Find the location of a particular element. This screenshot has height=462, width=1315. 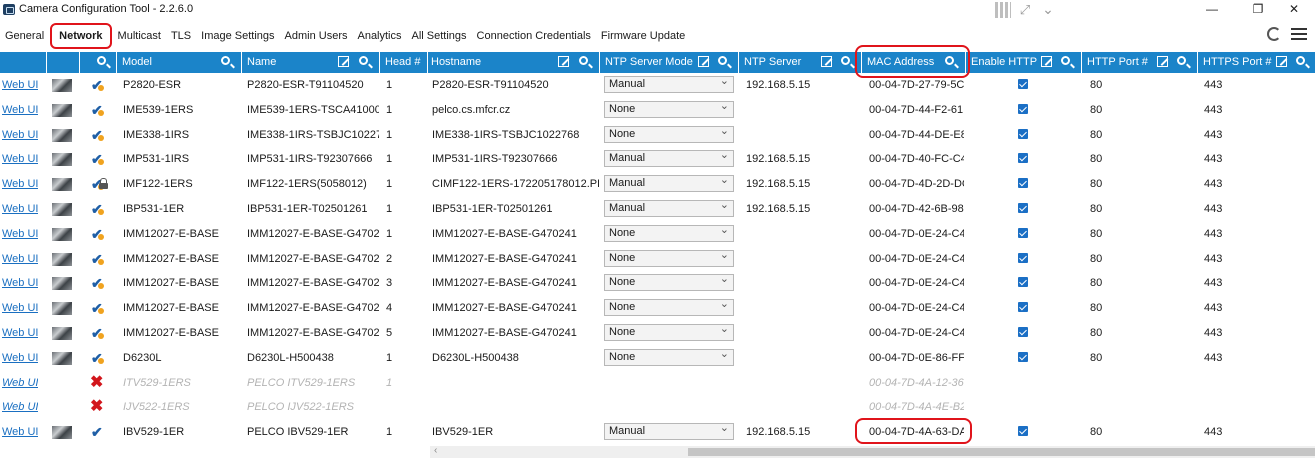

header-name: Name is located at coordinates (311, 62).